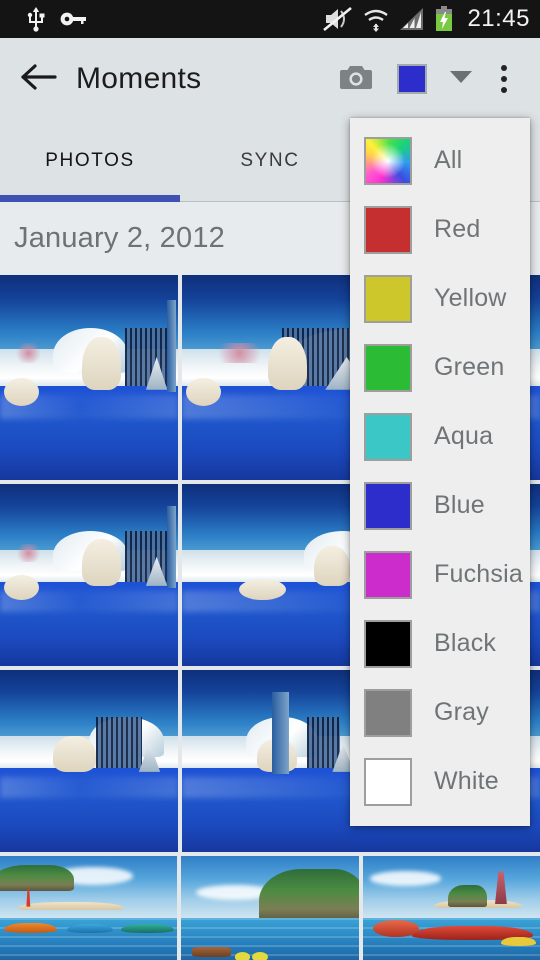 Image resolution: width=540 pixels, height=960 pixels. What do you see at coordinates (388, 505) in the screenshot?
I see `color-swatch-blue-icon` at bounding box center [388, 505].